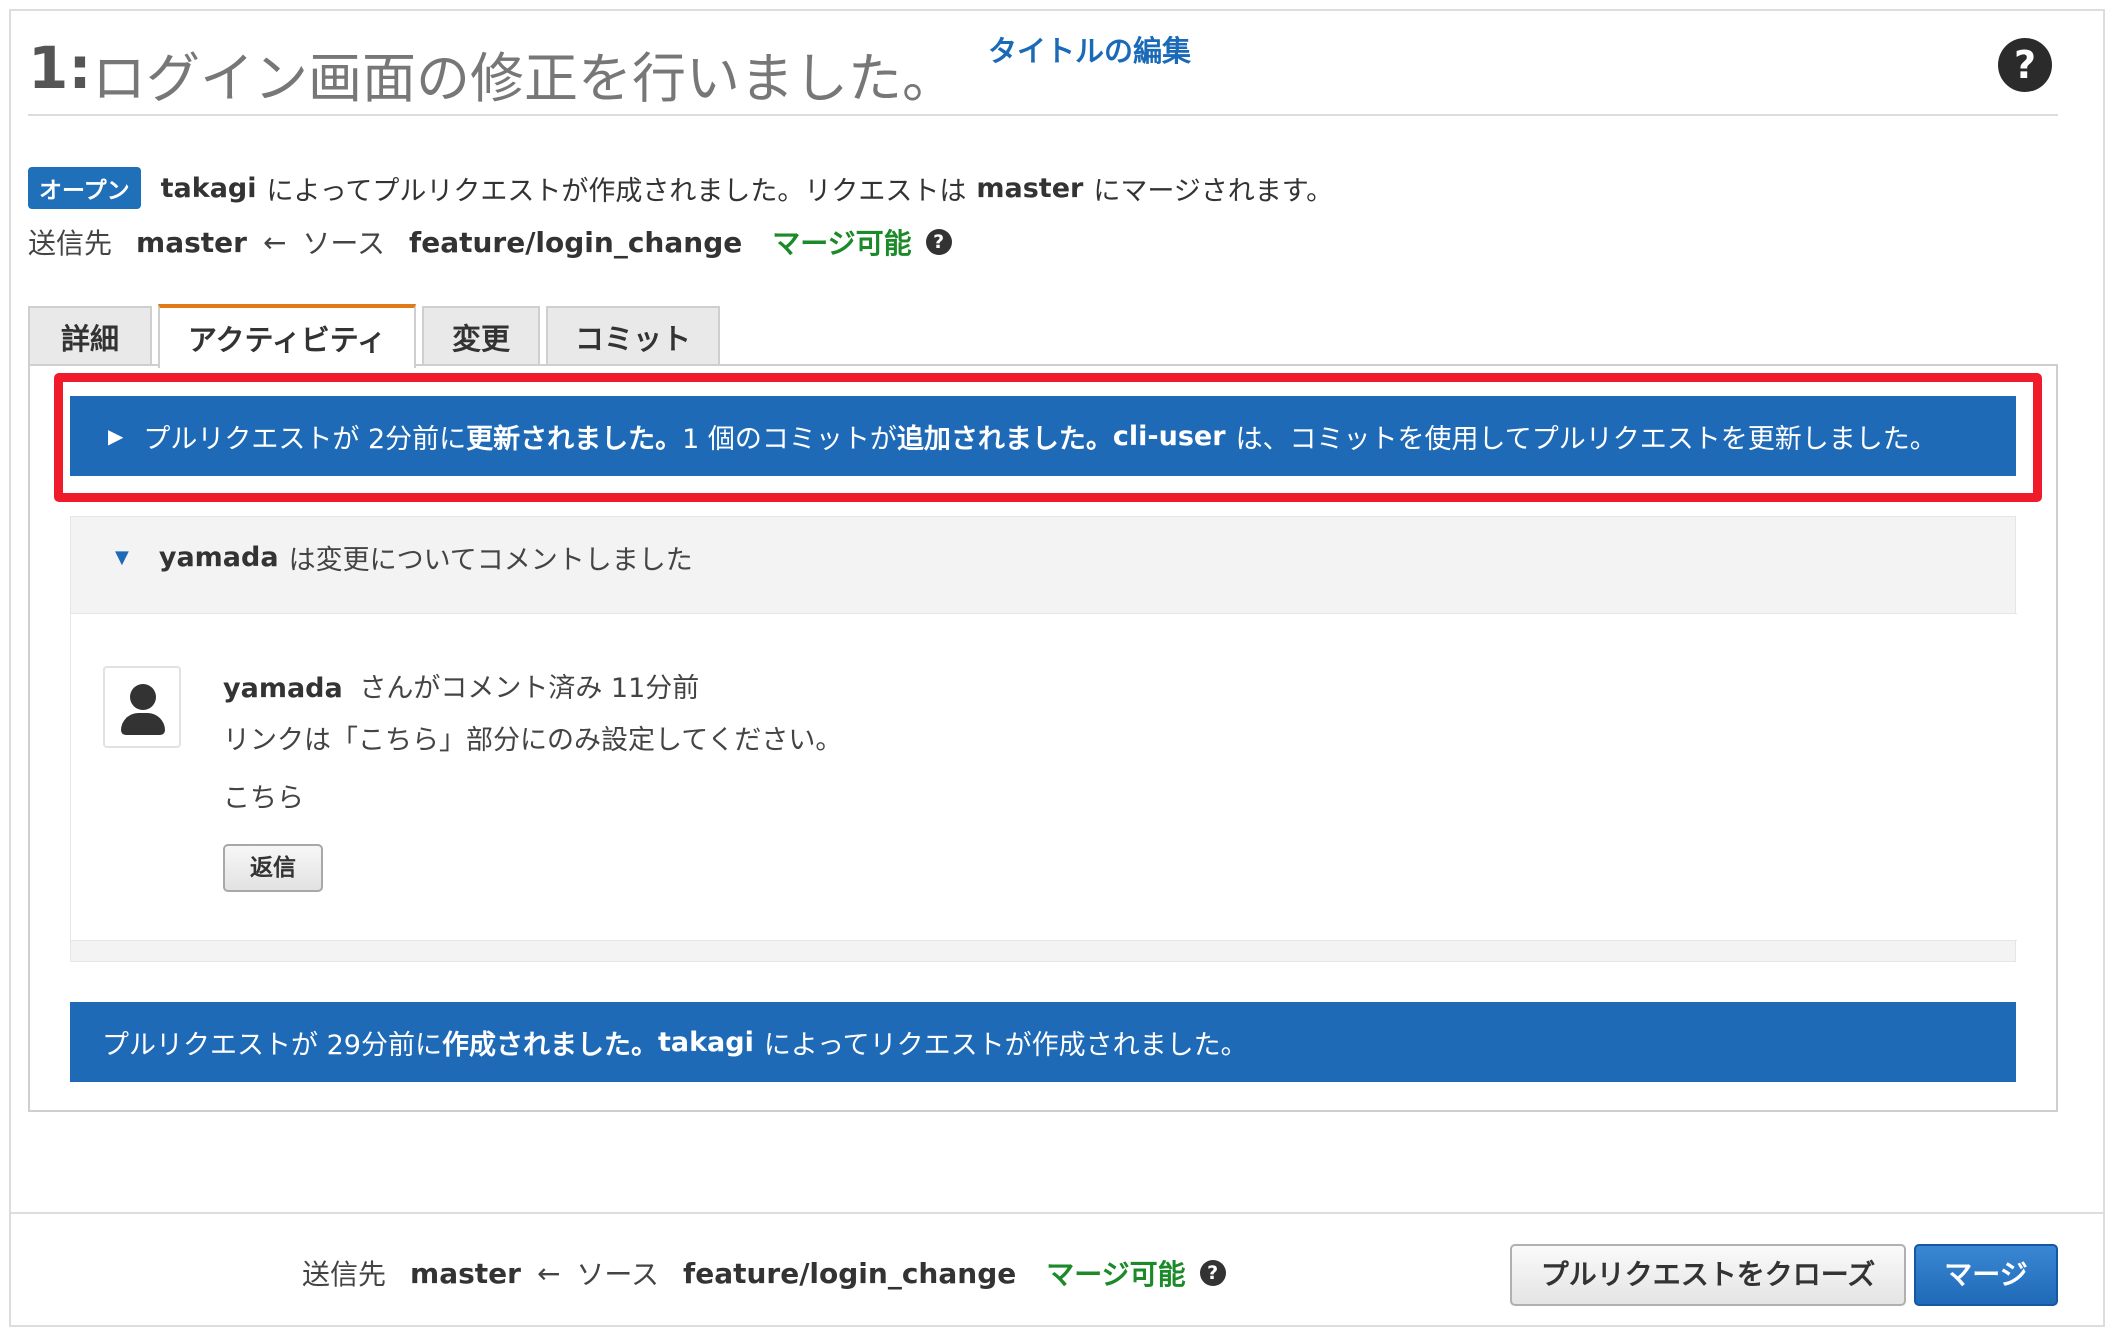 This screenshot has height=1336, width=2116. I want to click on comment-text: リンクは「こちら」部分にのみ設定してください。, so click(533, 740).